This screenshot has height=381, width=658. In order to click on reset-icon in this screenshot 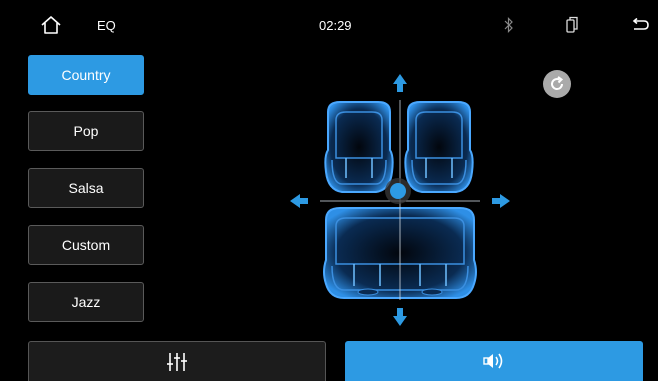, I will do `click(557, 83)`.